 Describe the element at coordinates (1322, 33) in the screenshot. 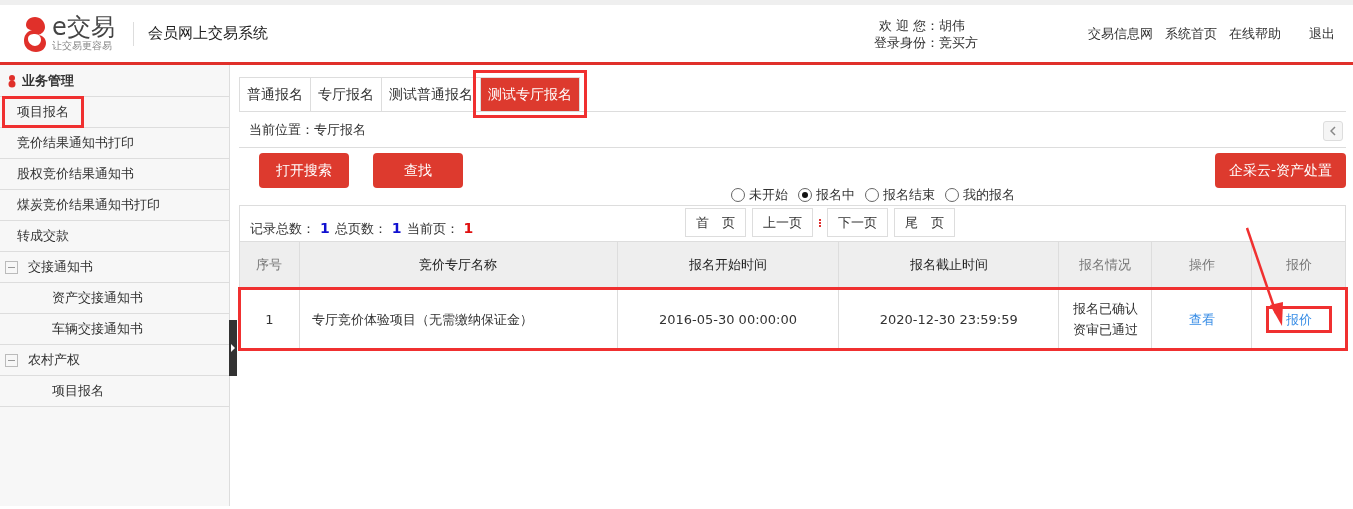

I see `nav-link: 退出` at that location.